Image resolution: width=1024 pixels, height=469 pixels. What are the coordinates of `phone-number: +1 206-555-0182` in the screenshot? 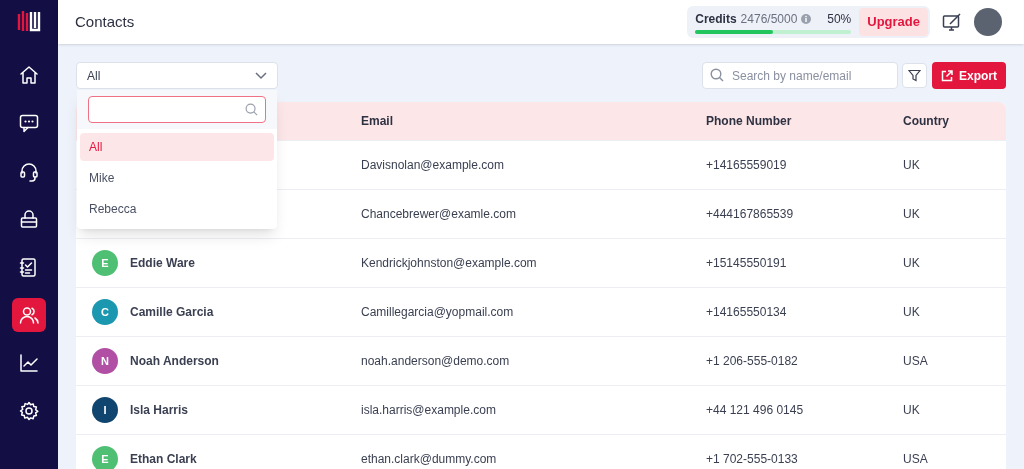 It's located at (752, 361).